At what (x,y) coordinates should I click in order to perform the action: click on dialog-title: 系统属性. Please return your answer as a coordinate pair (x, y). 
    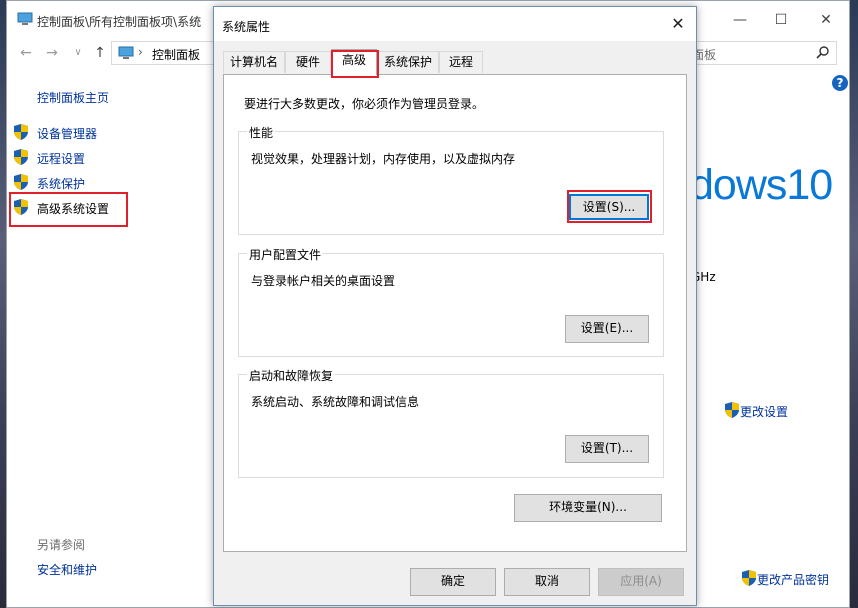
    Looking at the image, I should click on (246, 27).